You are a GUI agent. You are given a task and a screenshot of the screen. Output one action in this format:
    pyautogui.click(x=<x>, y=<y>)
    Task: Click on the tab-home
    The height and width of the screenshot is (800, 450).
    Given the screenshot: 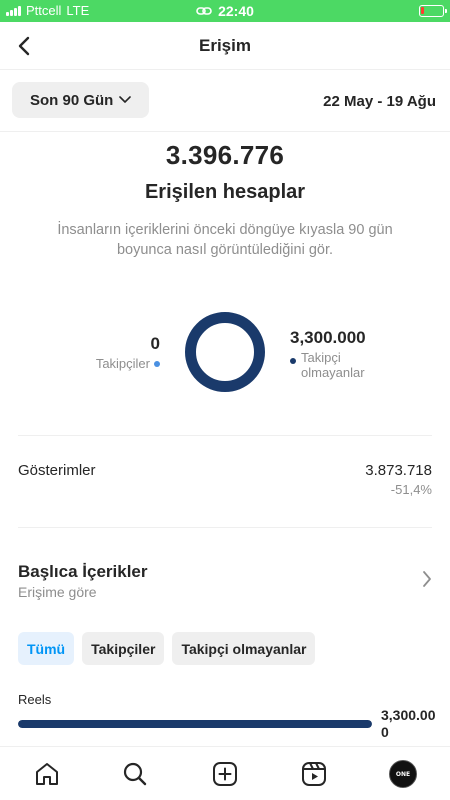 What is the action you would take?
    pyautogui.click(x=47, y=774)
    